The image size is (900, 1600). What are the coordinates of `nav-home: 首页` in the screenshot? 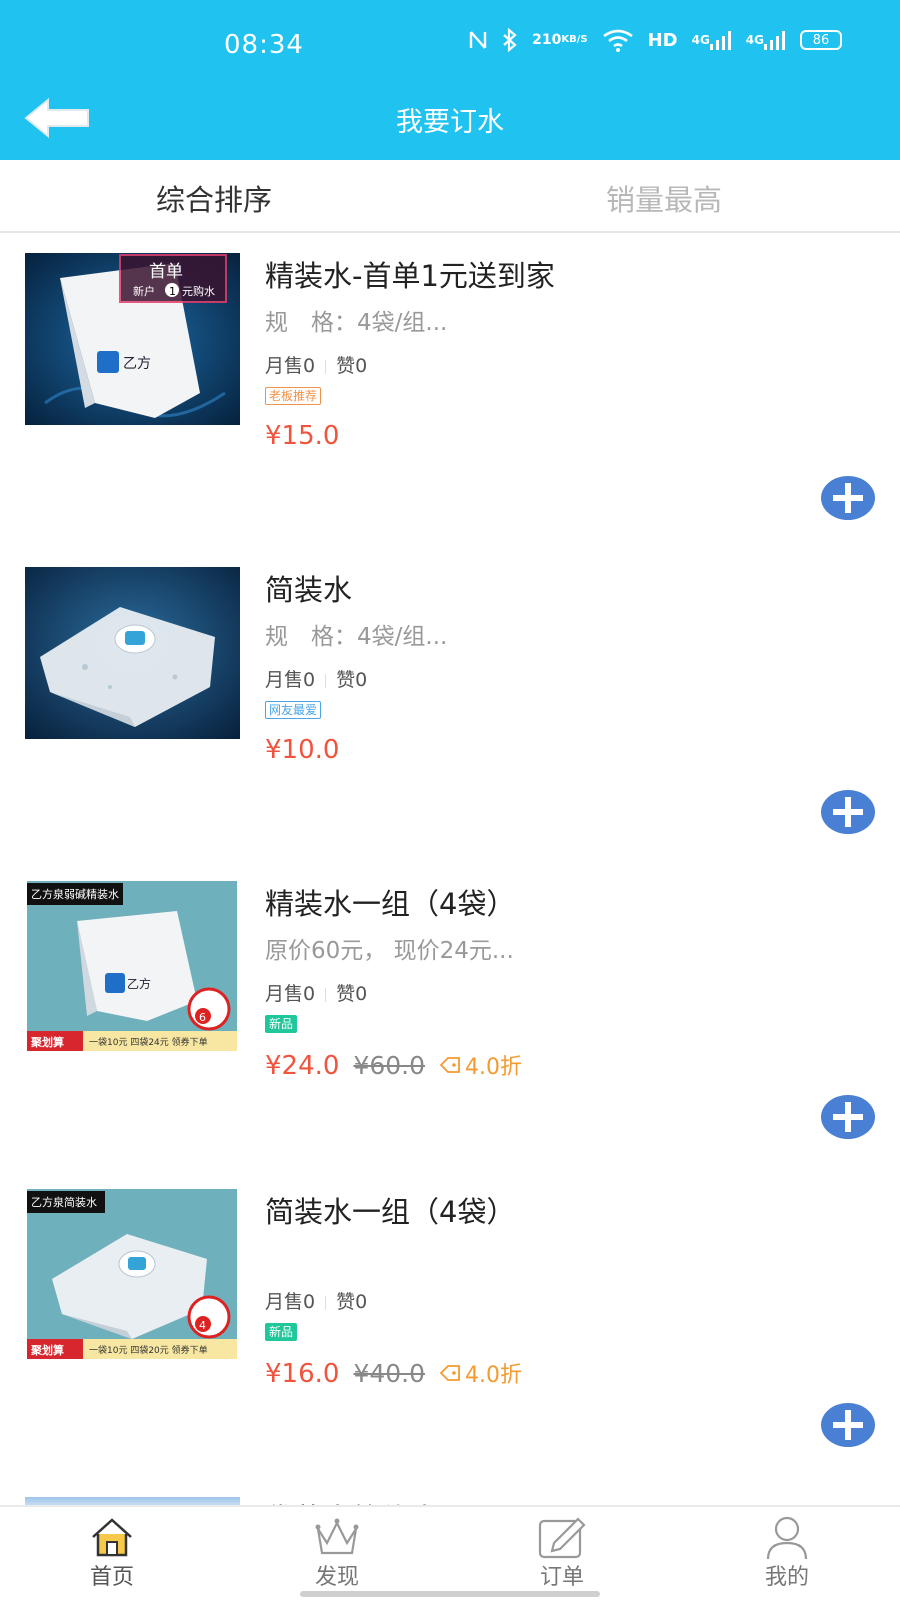 It's located at (112, 1553).